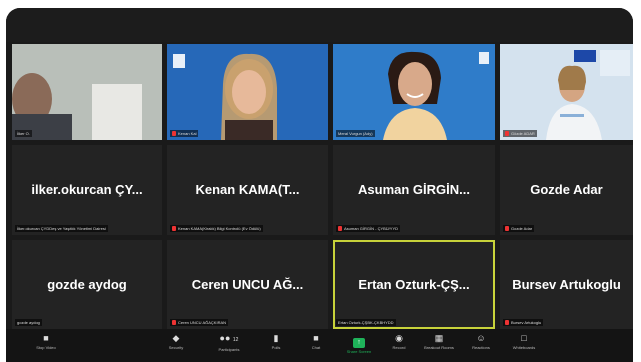  Describe the element at coordinates (23, 133) in the screenshot. I see `participant-caption: İlker O.` at that location.